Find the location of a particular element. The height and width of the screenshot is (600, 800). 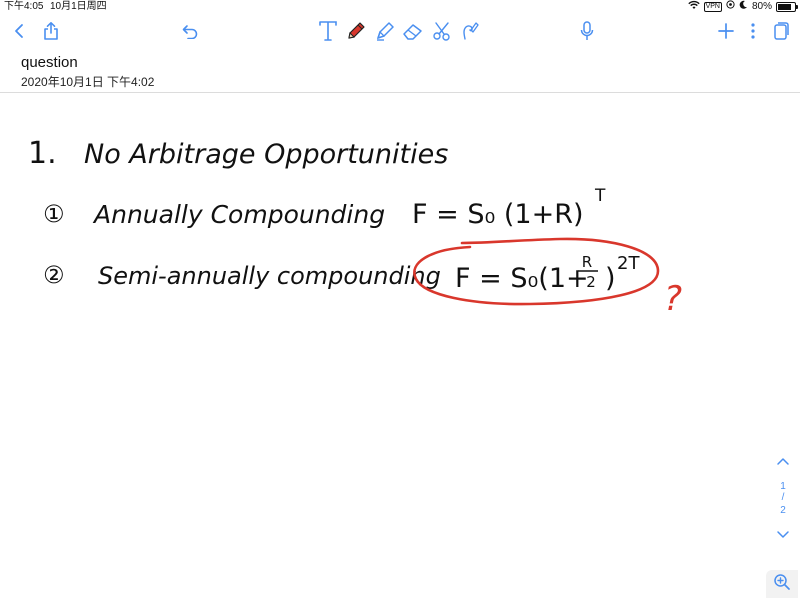

item2-exponent: 2T is located at coordinates (628, 263).